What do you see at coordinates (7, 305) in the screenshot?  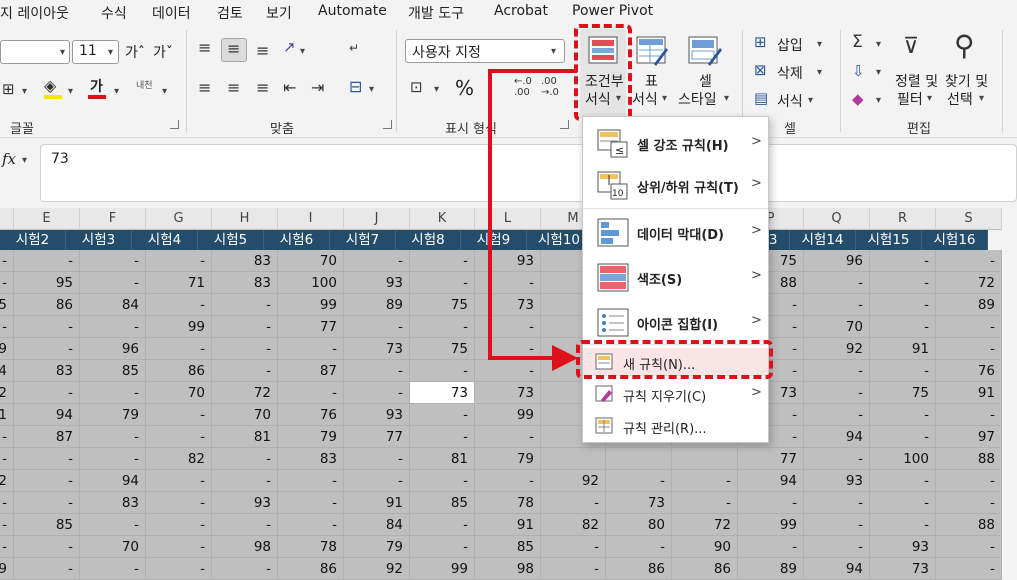 I see `grid-cell: 95` at bounding box center [7, 305].